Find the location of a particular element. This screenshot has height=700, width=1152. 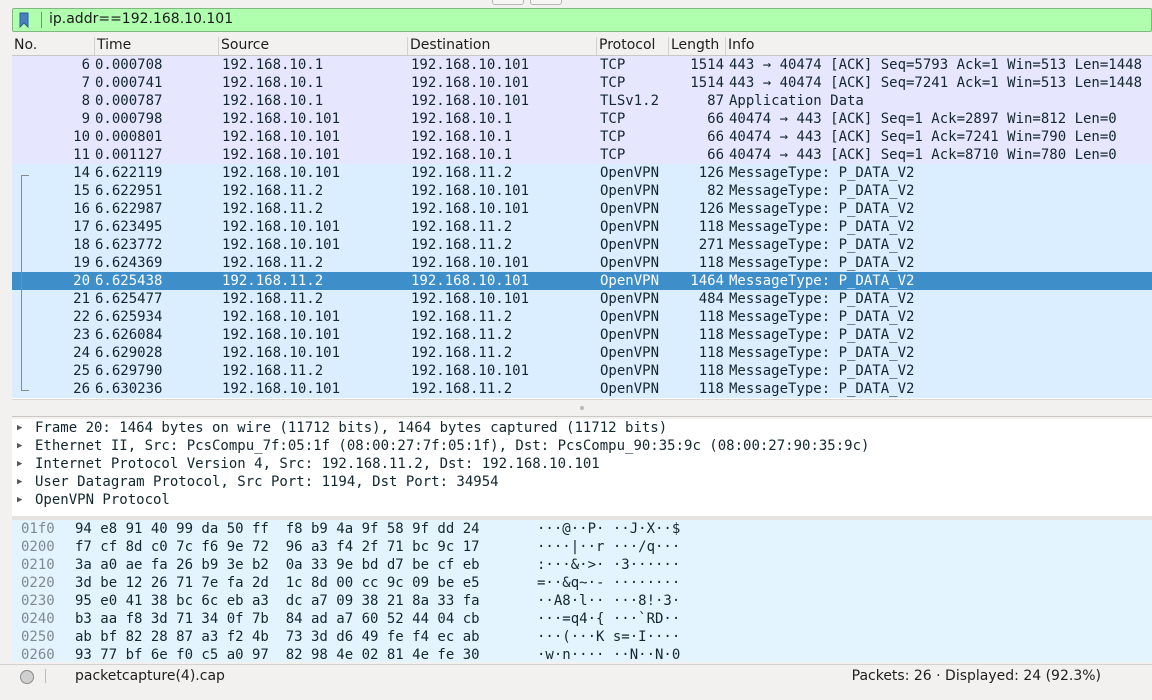

cell-len: 1514 is located at coordinates (707, 83).